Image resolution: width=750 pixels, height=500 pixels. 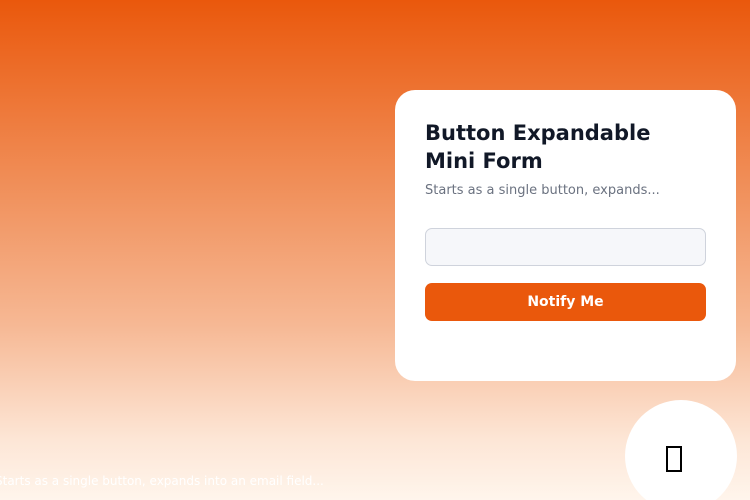 I want to click on card-title: Button Expandable Mini Form, so click(x=538, y=147).